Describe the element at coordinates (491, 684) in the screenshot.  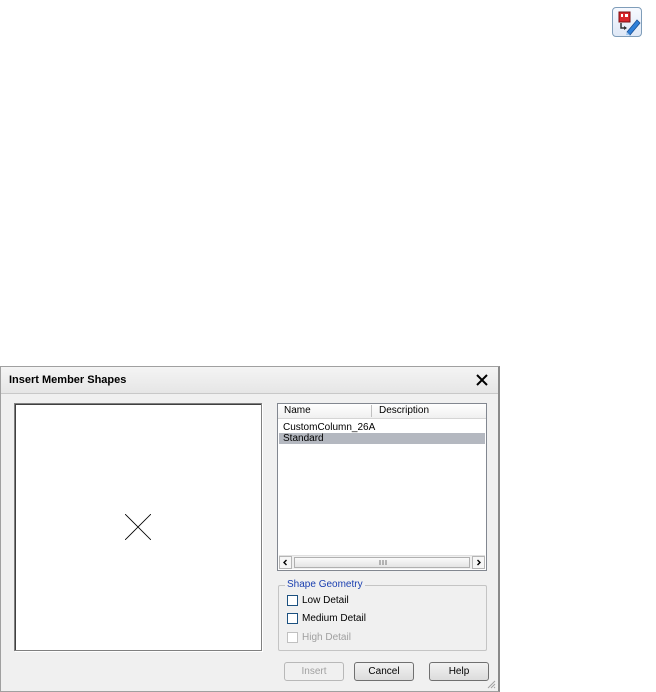
I see `resize-grip-icon` at that location.